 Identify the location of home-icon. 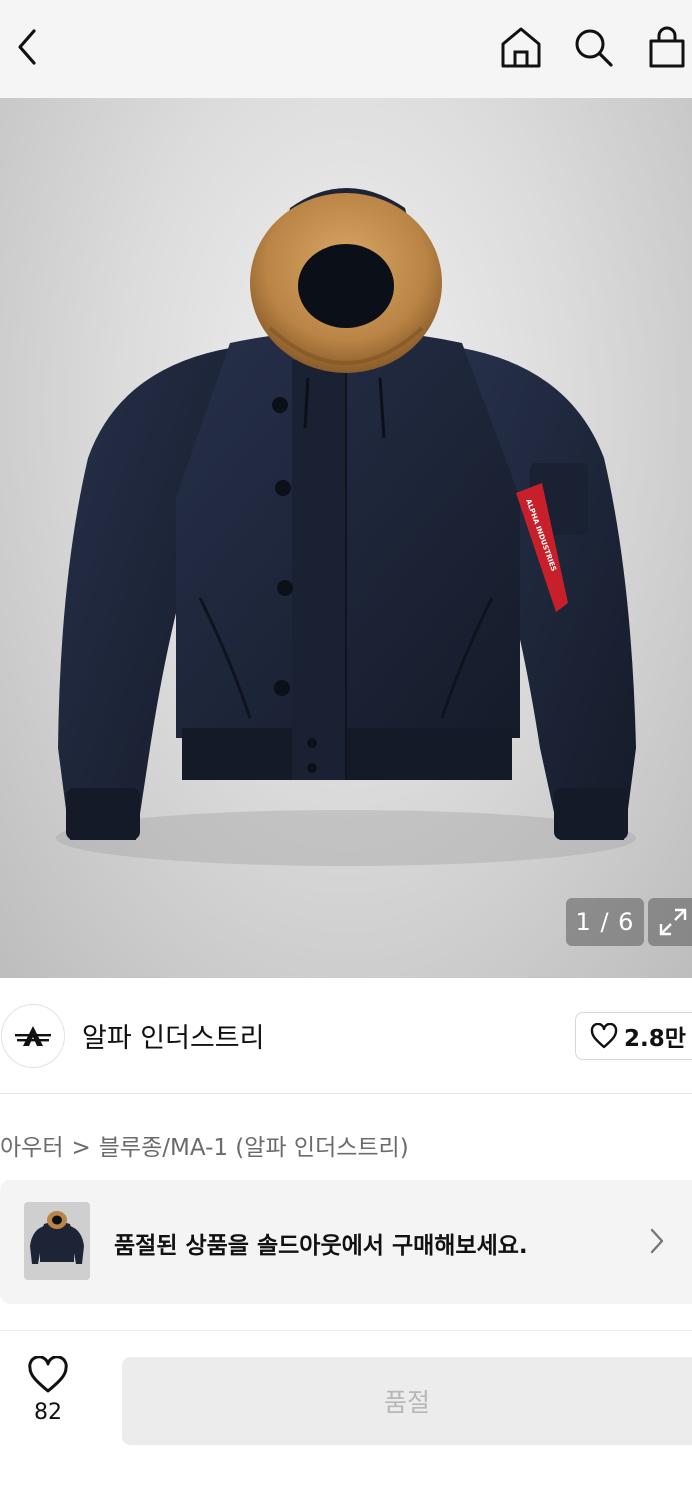
(521, 47).